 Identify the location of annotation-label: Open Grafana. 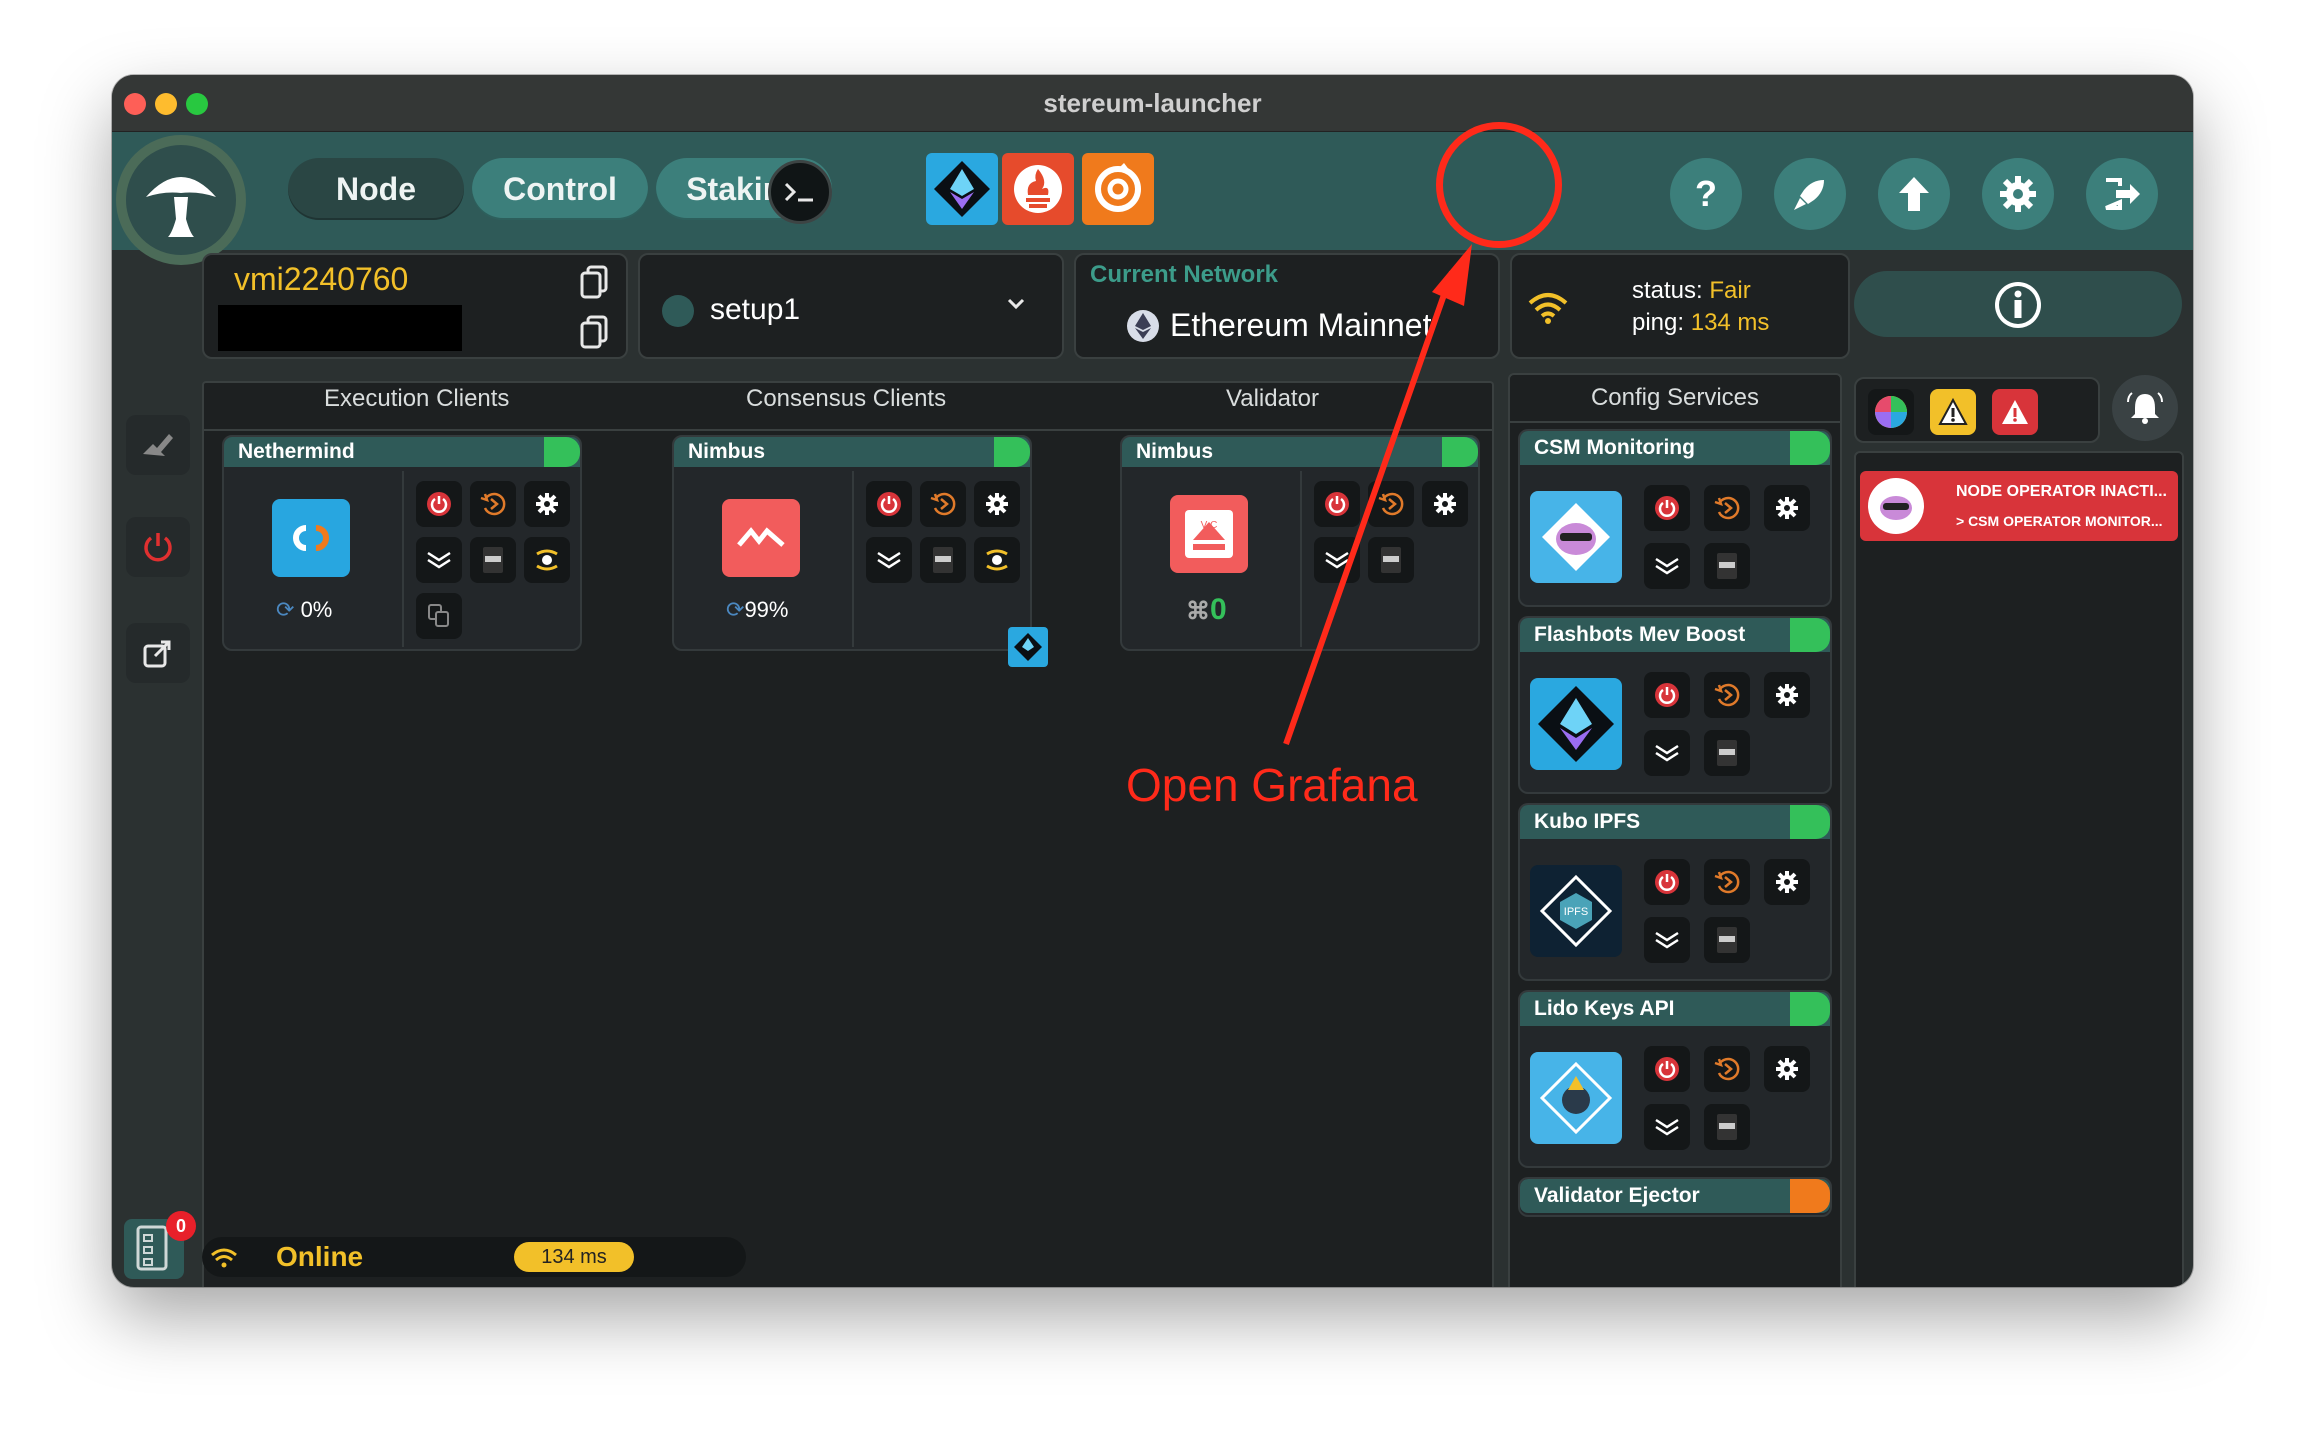
(1272, 785).